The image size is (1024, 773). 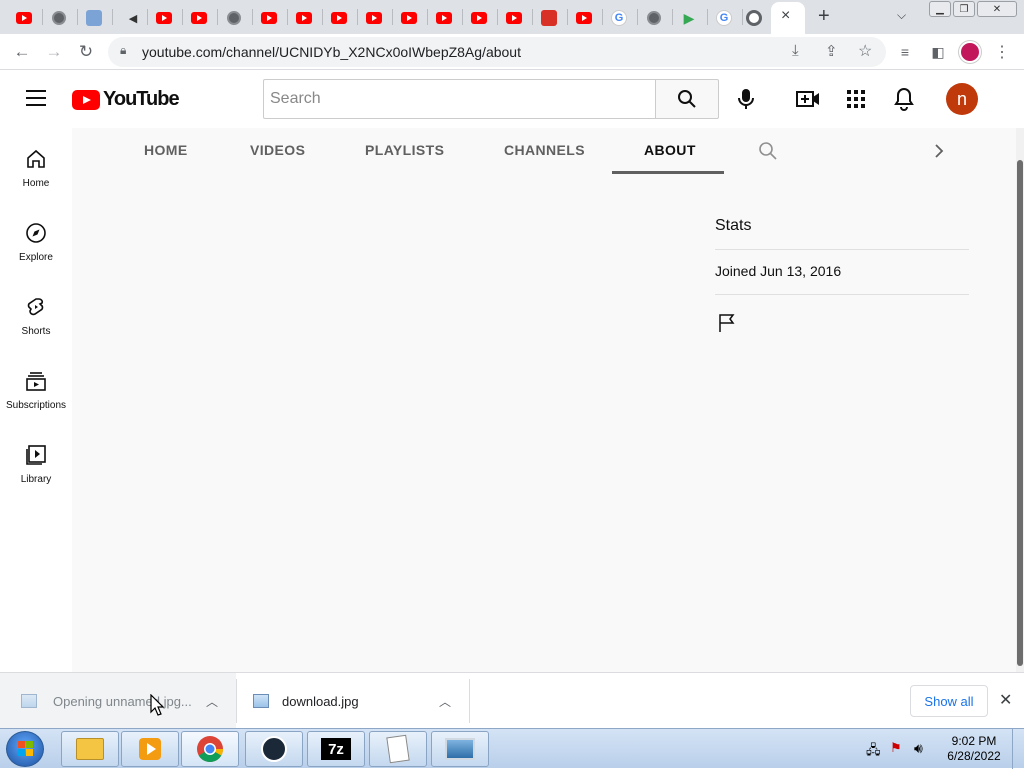 What do you see at coordinates (54, 52) in the screenshot?
I see `forward-button: →` at bounding box center [54, 52].